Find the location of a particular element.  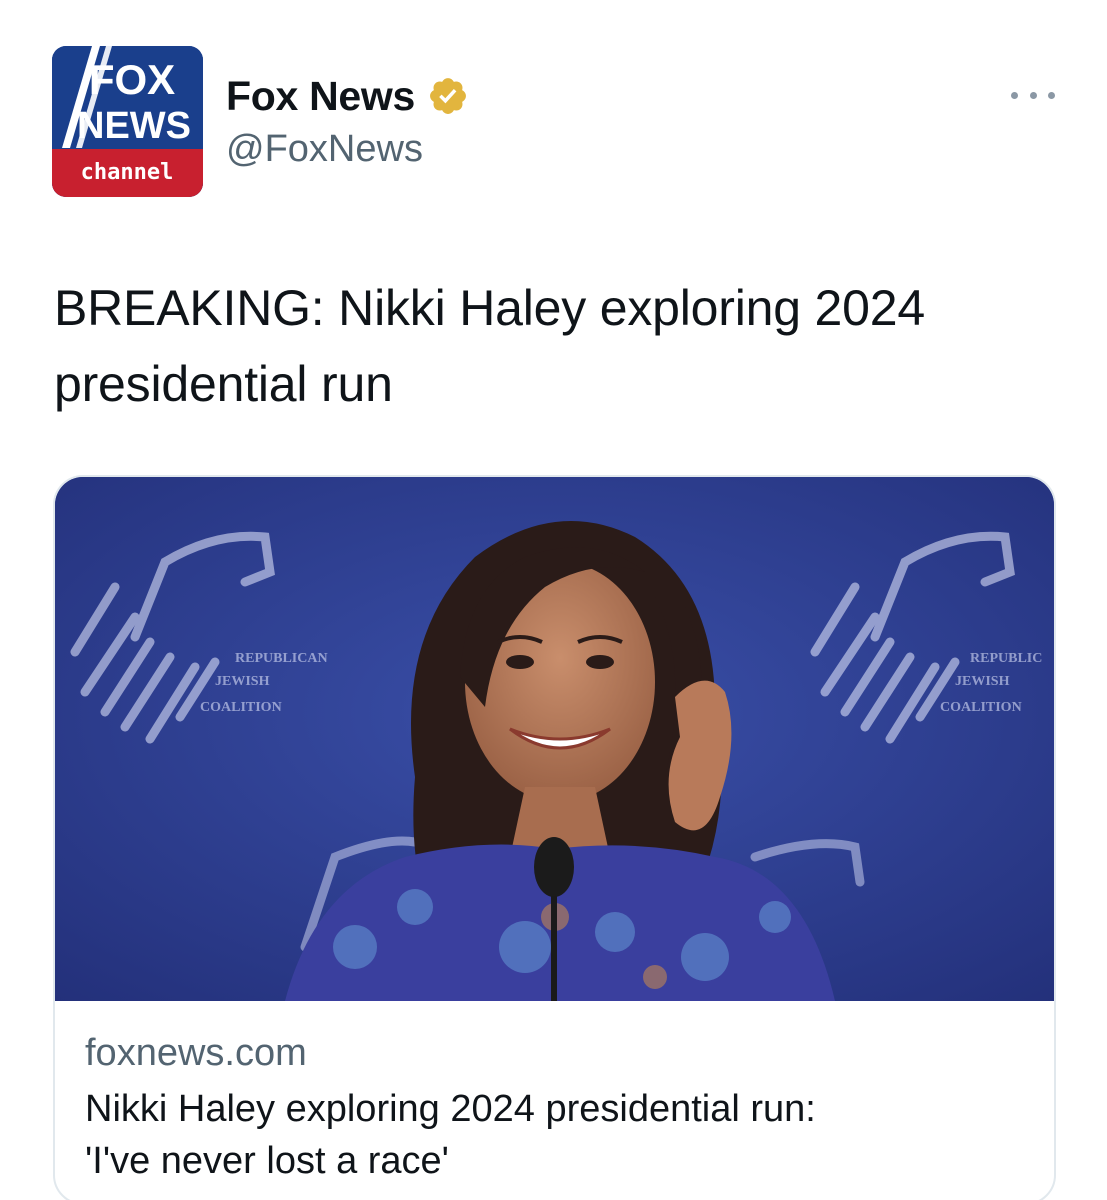

logo-line2: NEWS is located at coordinates (134, 126).